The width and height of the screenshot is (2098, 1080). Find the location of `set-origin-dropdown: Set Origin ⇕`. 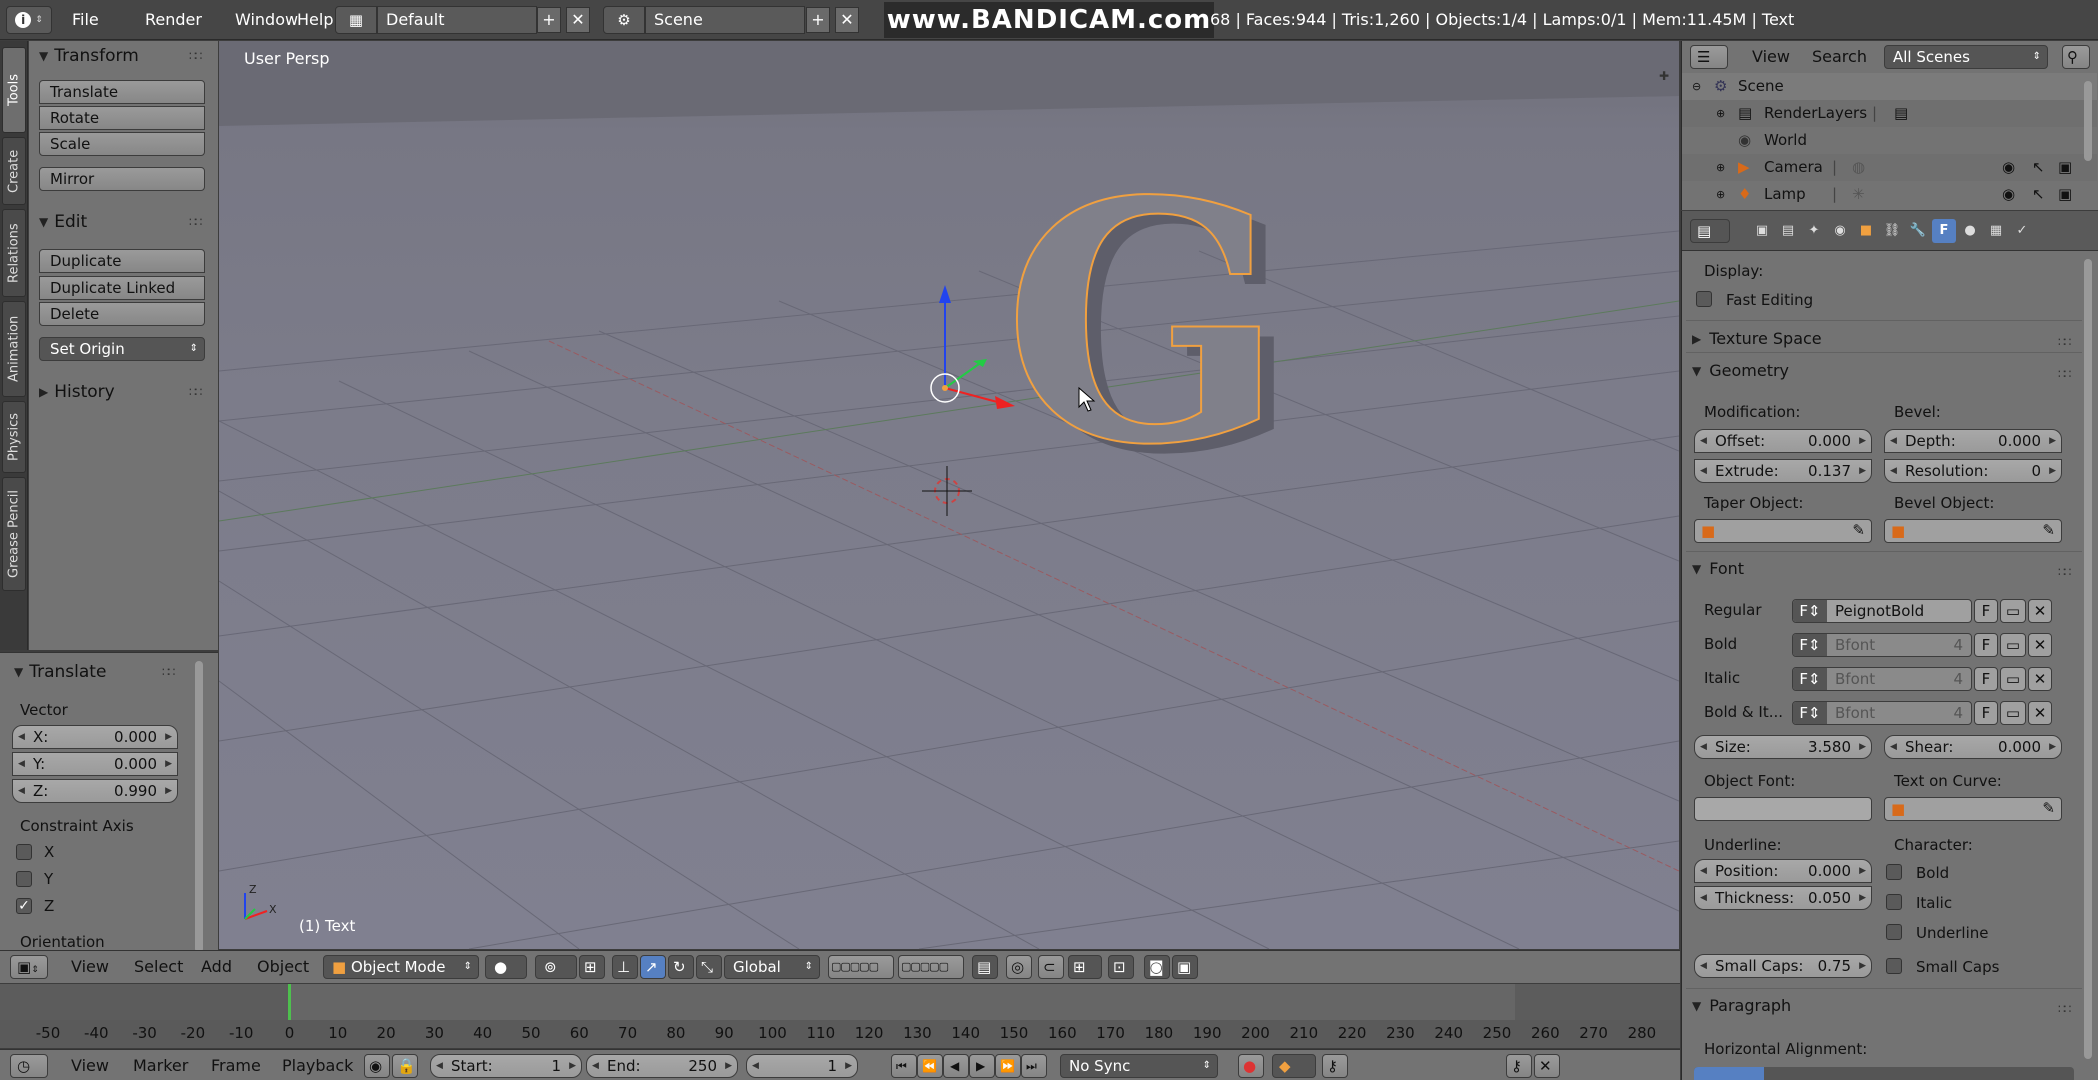

set-origin-dropdown: Set Origin ⇕ is located at coordinates (122, 349).